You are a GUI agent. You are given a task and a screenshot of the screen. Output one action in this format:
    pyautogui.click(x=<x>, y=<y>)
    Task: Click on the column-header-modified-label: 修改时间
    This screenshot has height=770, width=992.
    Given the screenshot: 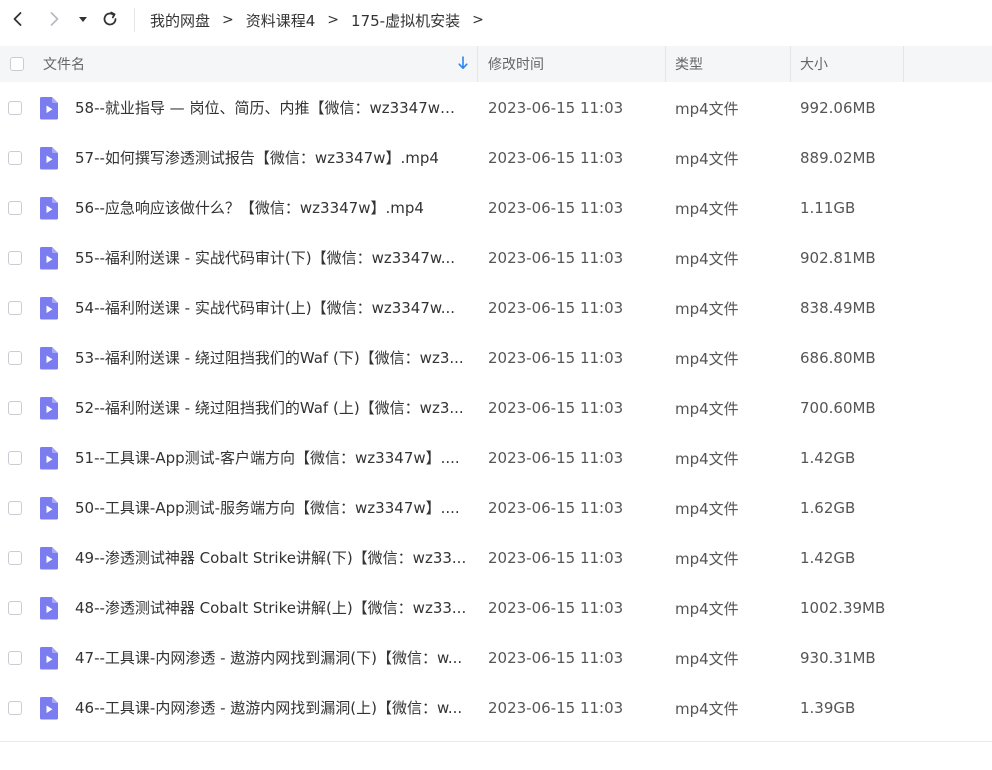 What is the action you would take?
    pyautogui.click(x=516, y=65)
    